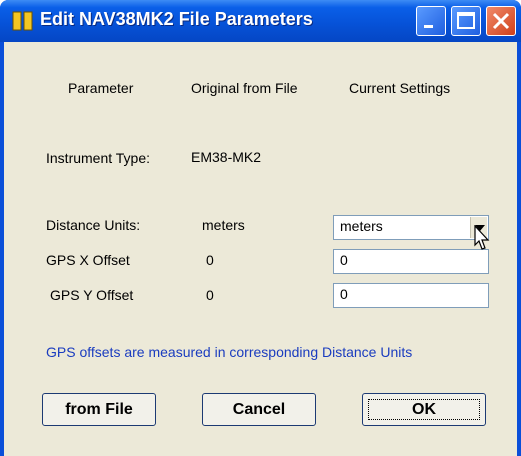  Describe the element at coordinates (400, 88) in the screenshot. I see `column-header-current: Current Settings` at that location.